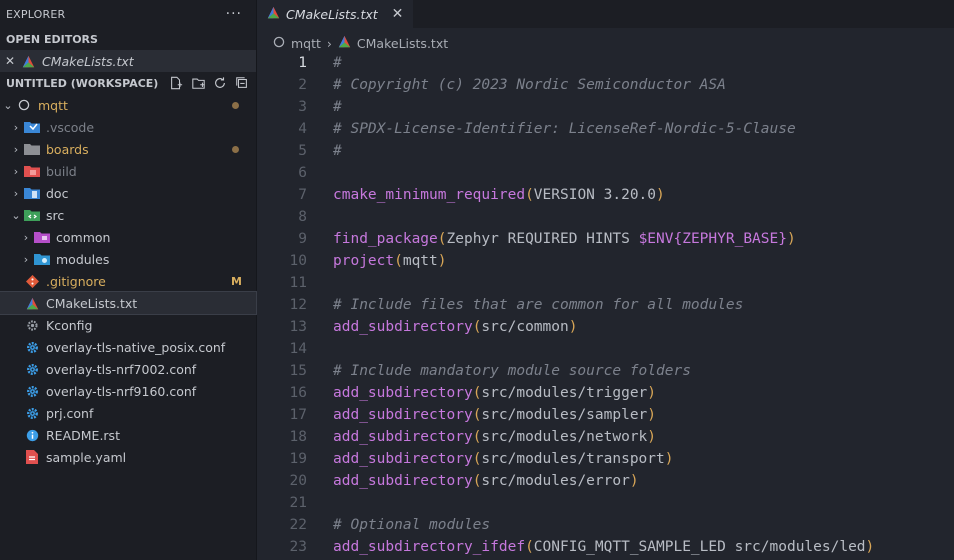 The image size is (954, 560). I want to click on tree-file-kconfig: Kconfig, so click(128, 325).